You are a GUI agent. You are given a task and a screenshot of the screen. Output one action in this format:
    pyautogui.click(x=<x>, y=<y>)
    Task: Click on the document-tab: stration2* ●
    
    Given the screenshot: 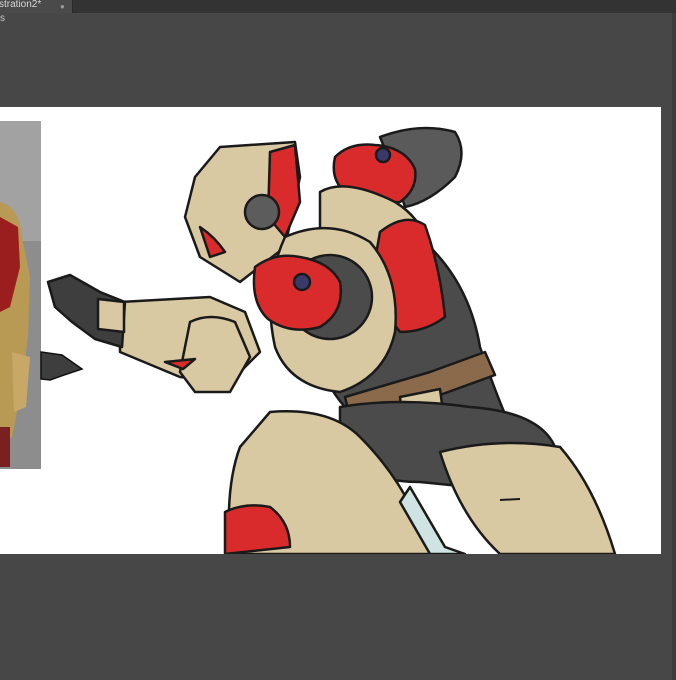 What is the action you would take?
    pyautogui.click(x=36, y=6)
    